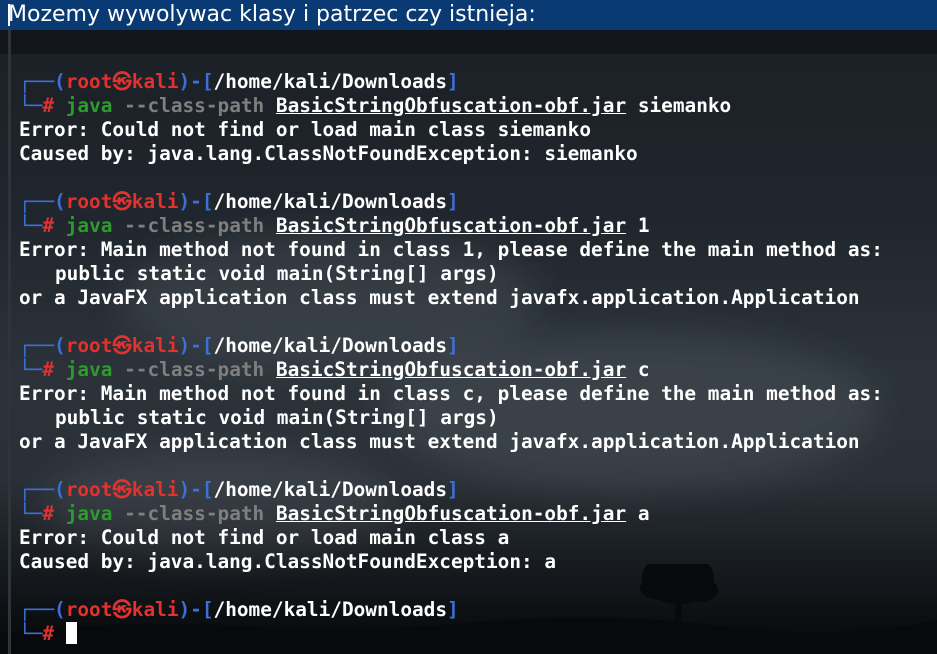 This screenshot has height=654, width=937. I want to click on terminal-cursor, so click(71, 633).